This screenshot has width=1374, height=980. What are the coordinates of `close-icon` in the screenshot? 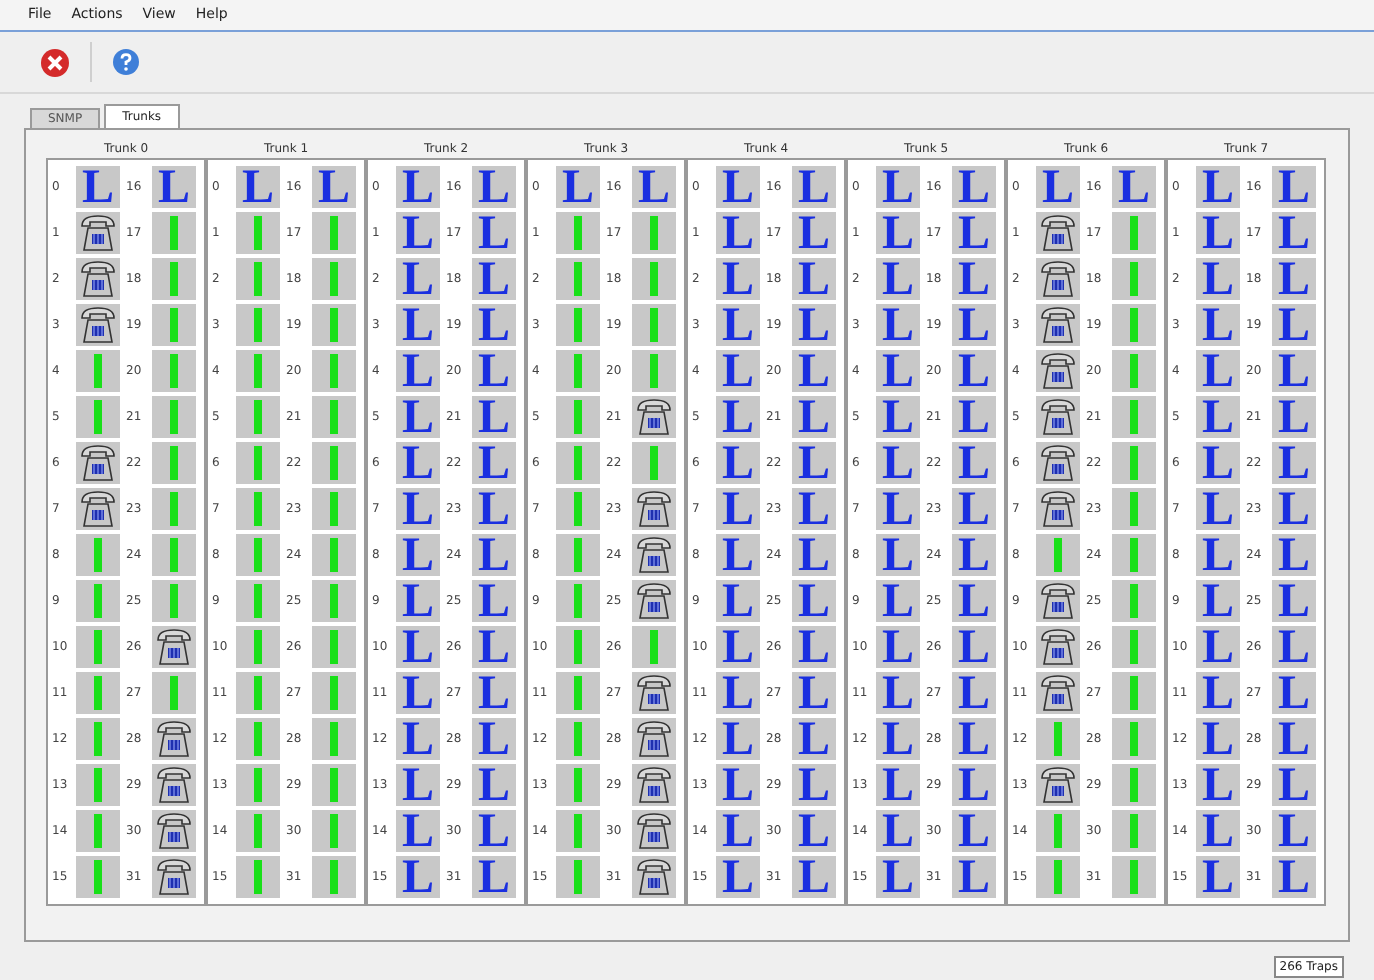 It's located at (55, 62).